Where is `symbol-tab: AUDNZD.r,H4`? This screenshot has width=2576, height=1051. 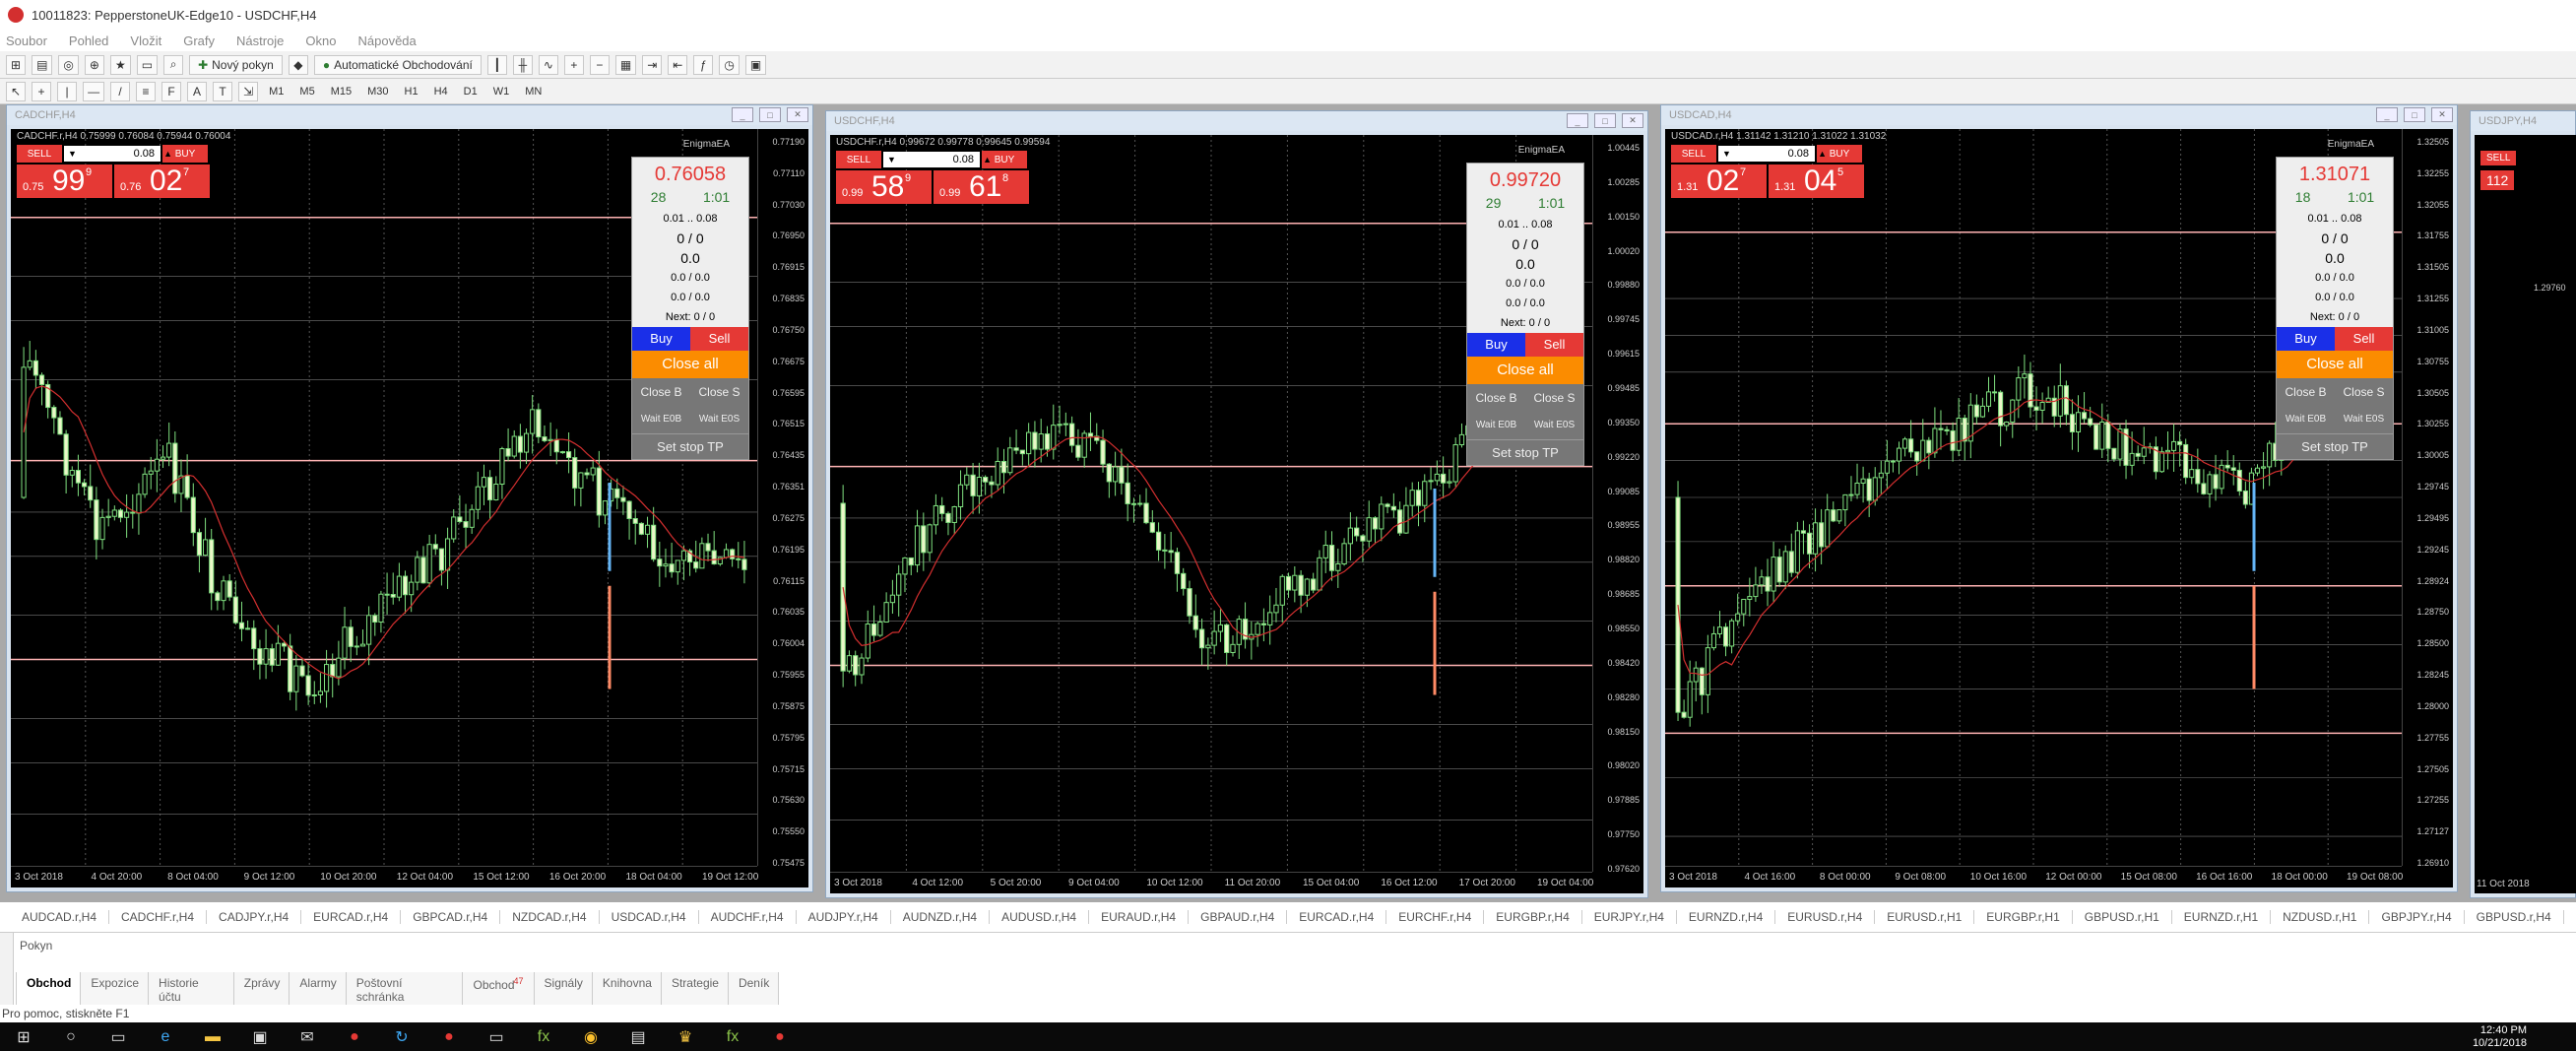
symbol-tab: AUDNZD.r,H4 is located at coordinates (941, 917).